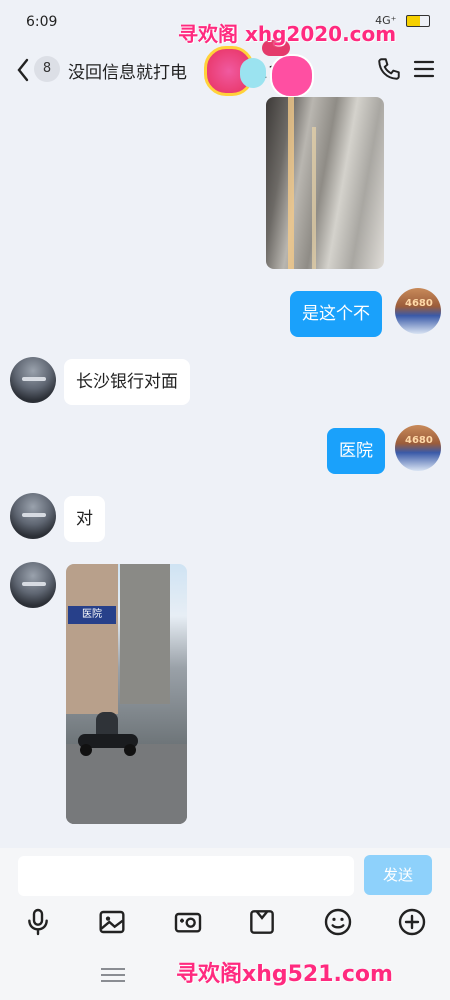  Describe the element at coordinates (257, 71) in the screenshot. I see `sticker-decoration` at that location.